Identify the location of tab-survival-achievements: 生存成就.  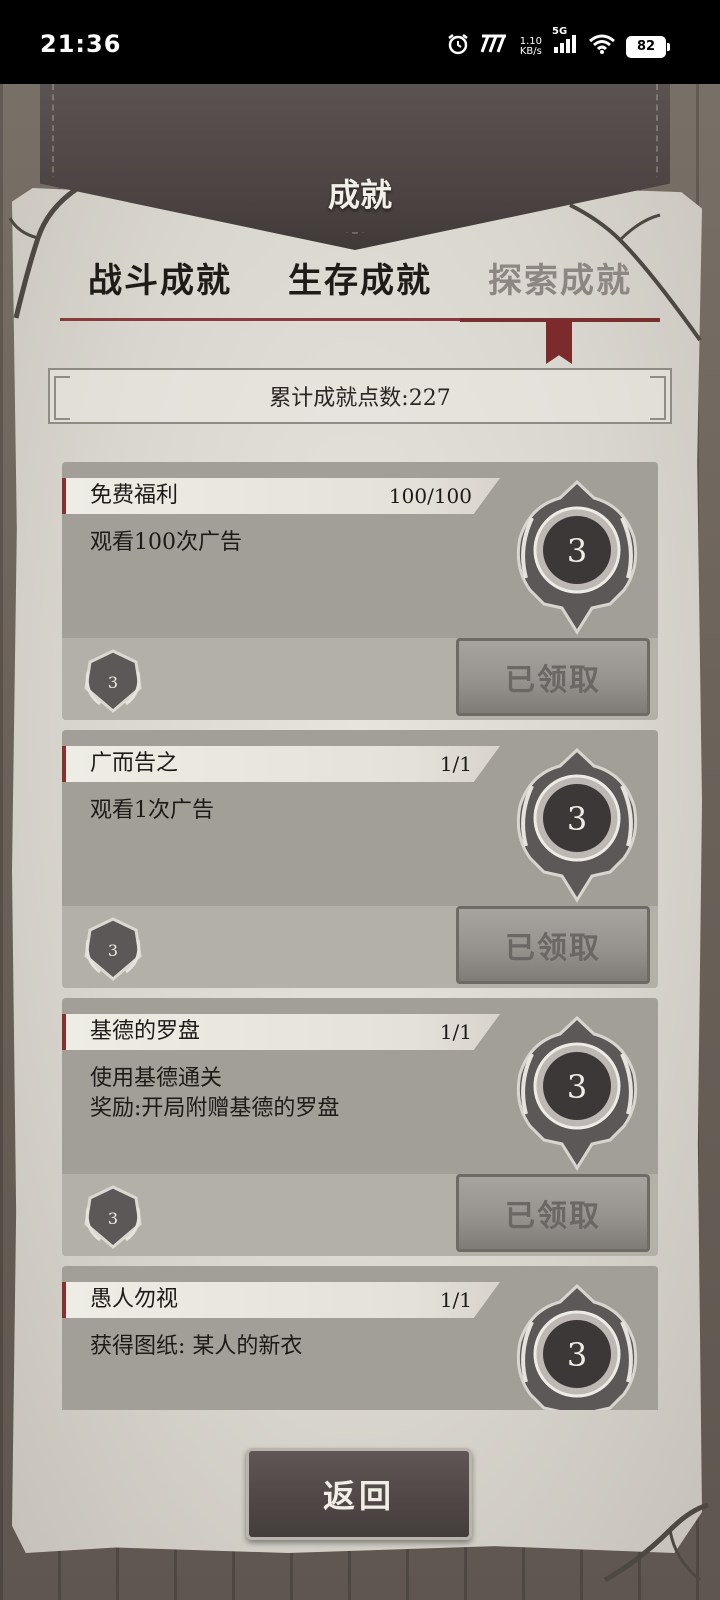
(360, 281).